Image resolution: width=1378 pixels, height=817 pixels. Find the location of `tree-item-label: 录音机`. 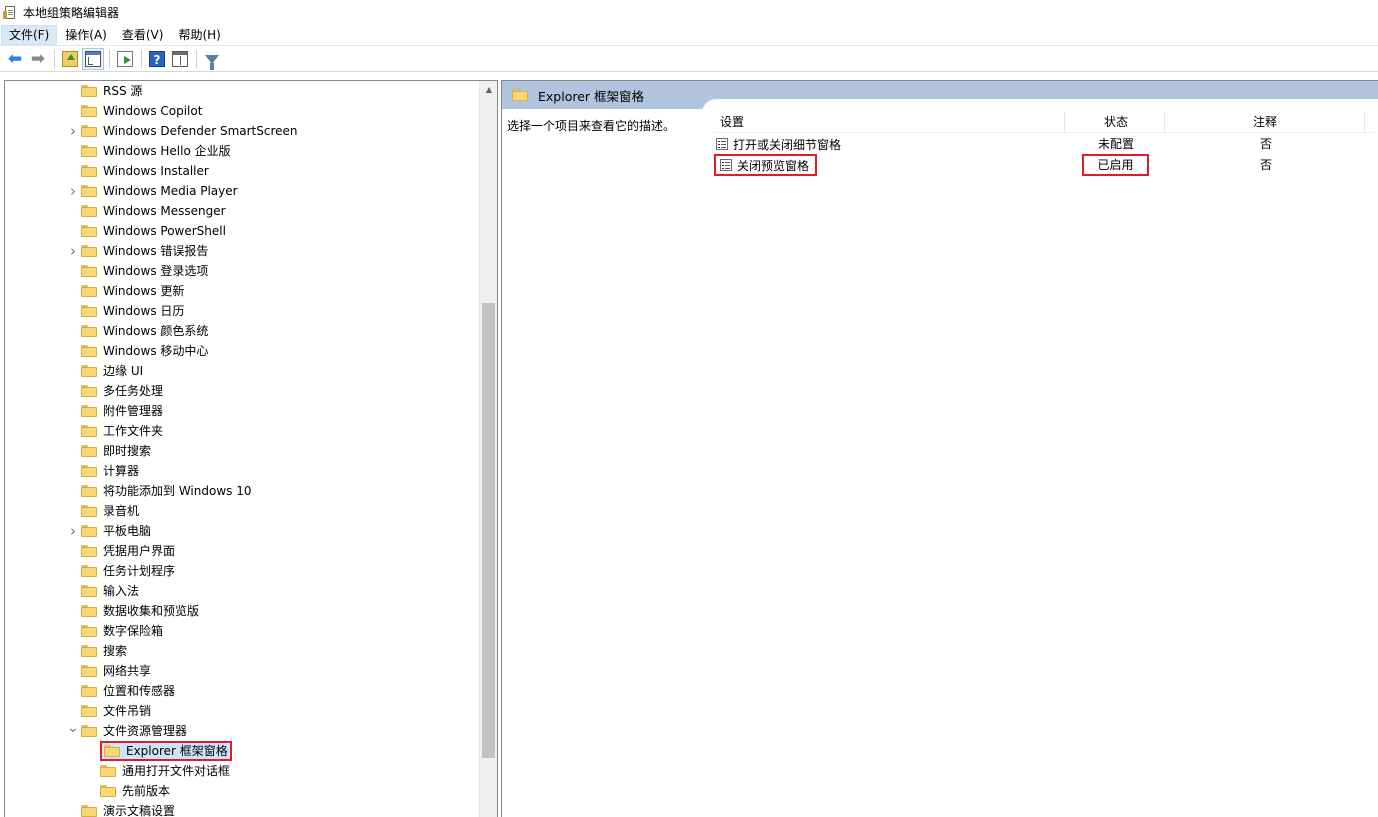

tree-item-label: 录音机 is located at coordinates (121, 511).